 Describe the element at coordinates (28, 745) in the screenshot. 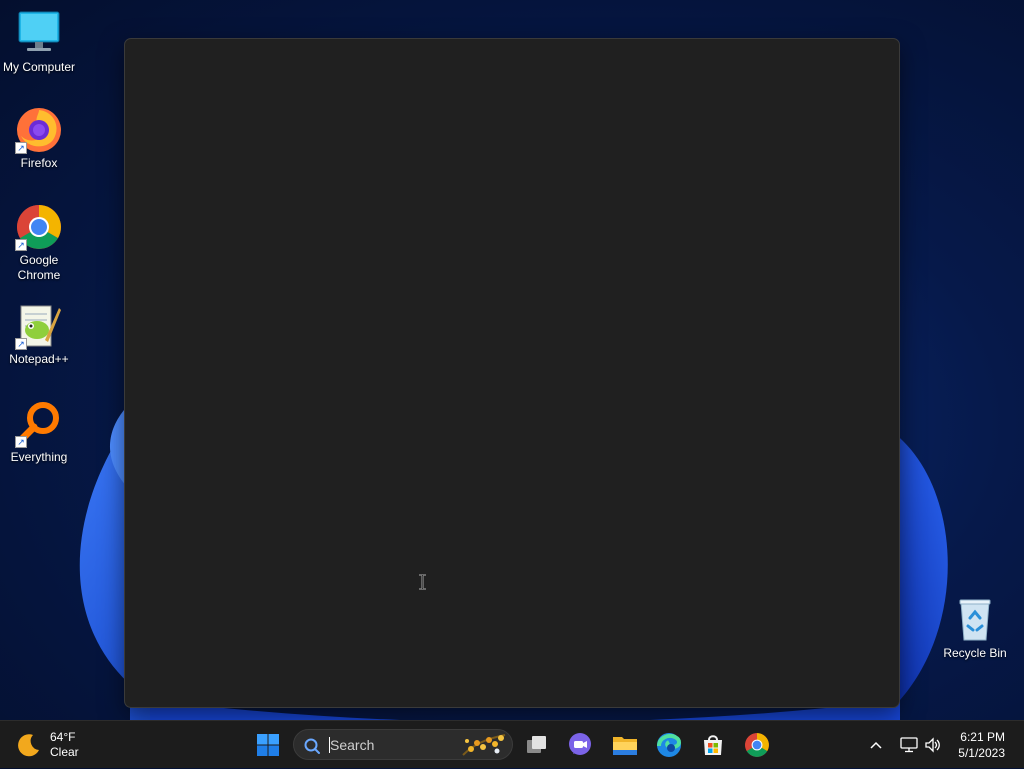

I see `moon-icon` at that location.